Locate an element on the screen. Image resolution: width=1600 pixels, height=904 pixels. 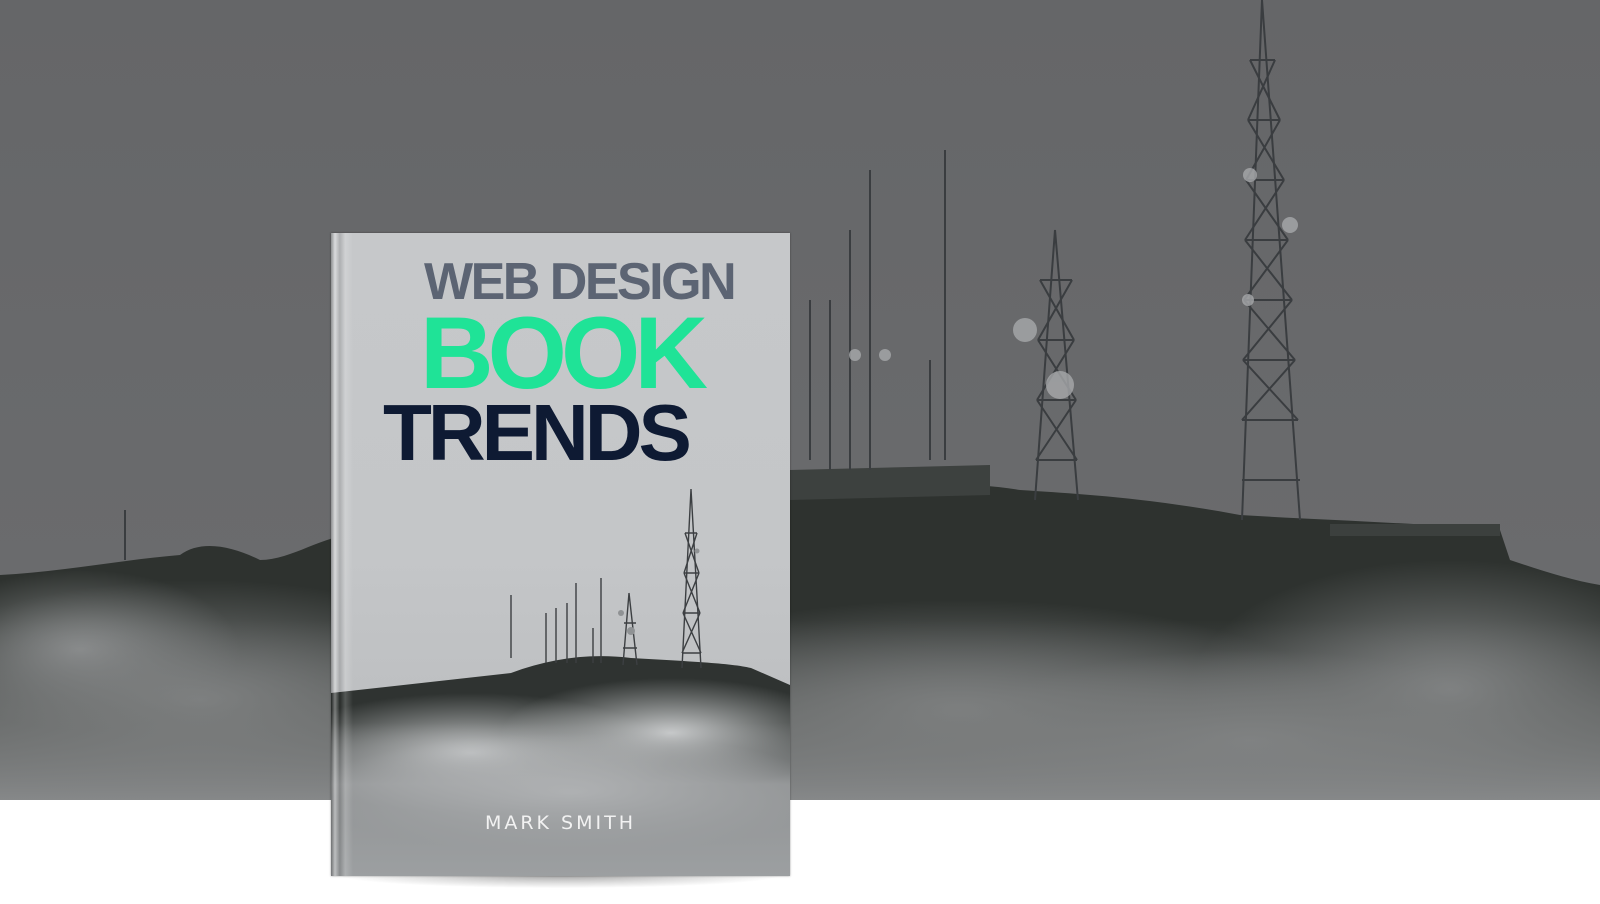
cover-title-line-3: TRENDS is located at coordinates (537, 432).